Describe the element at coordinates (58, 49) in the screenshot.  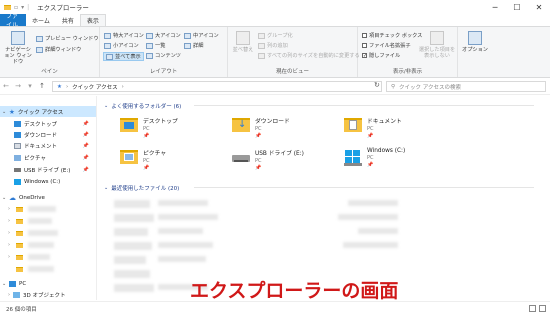
I see `details-pane-button: 詳細ウィンドウ` at that location.